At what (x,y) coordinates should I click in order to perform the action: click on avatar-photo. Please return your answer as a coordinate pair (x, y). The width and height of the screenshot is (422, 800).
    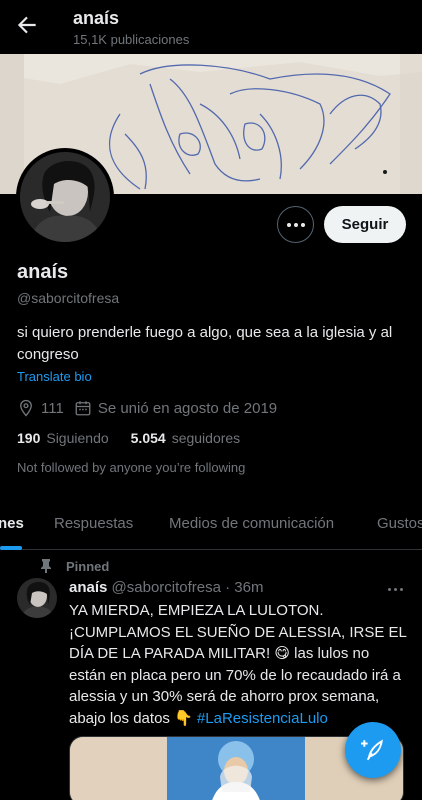
    Looking at the image, I should click on (65, 197).